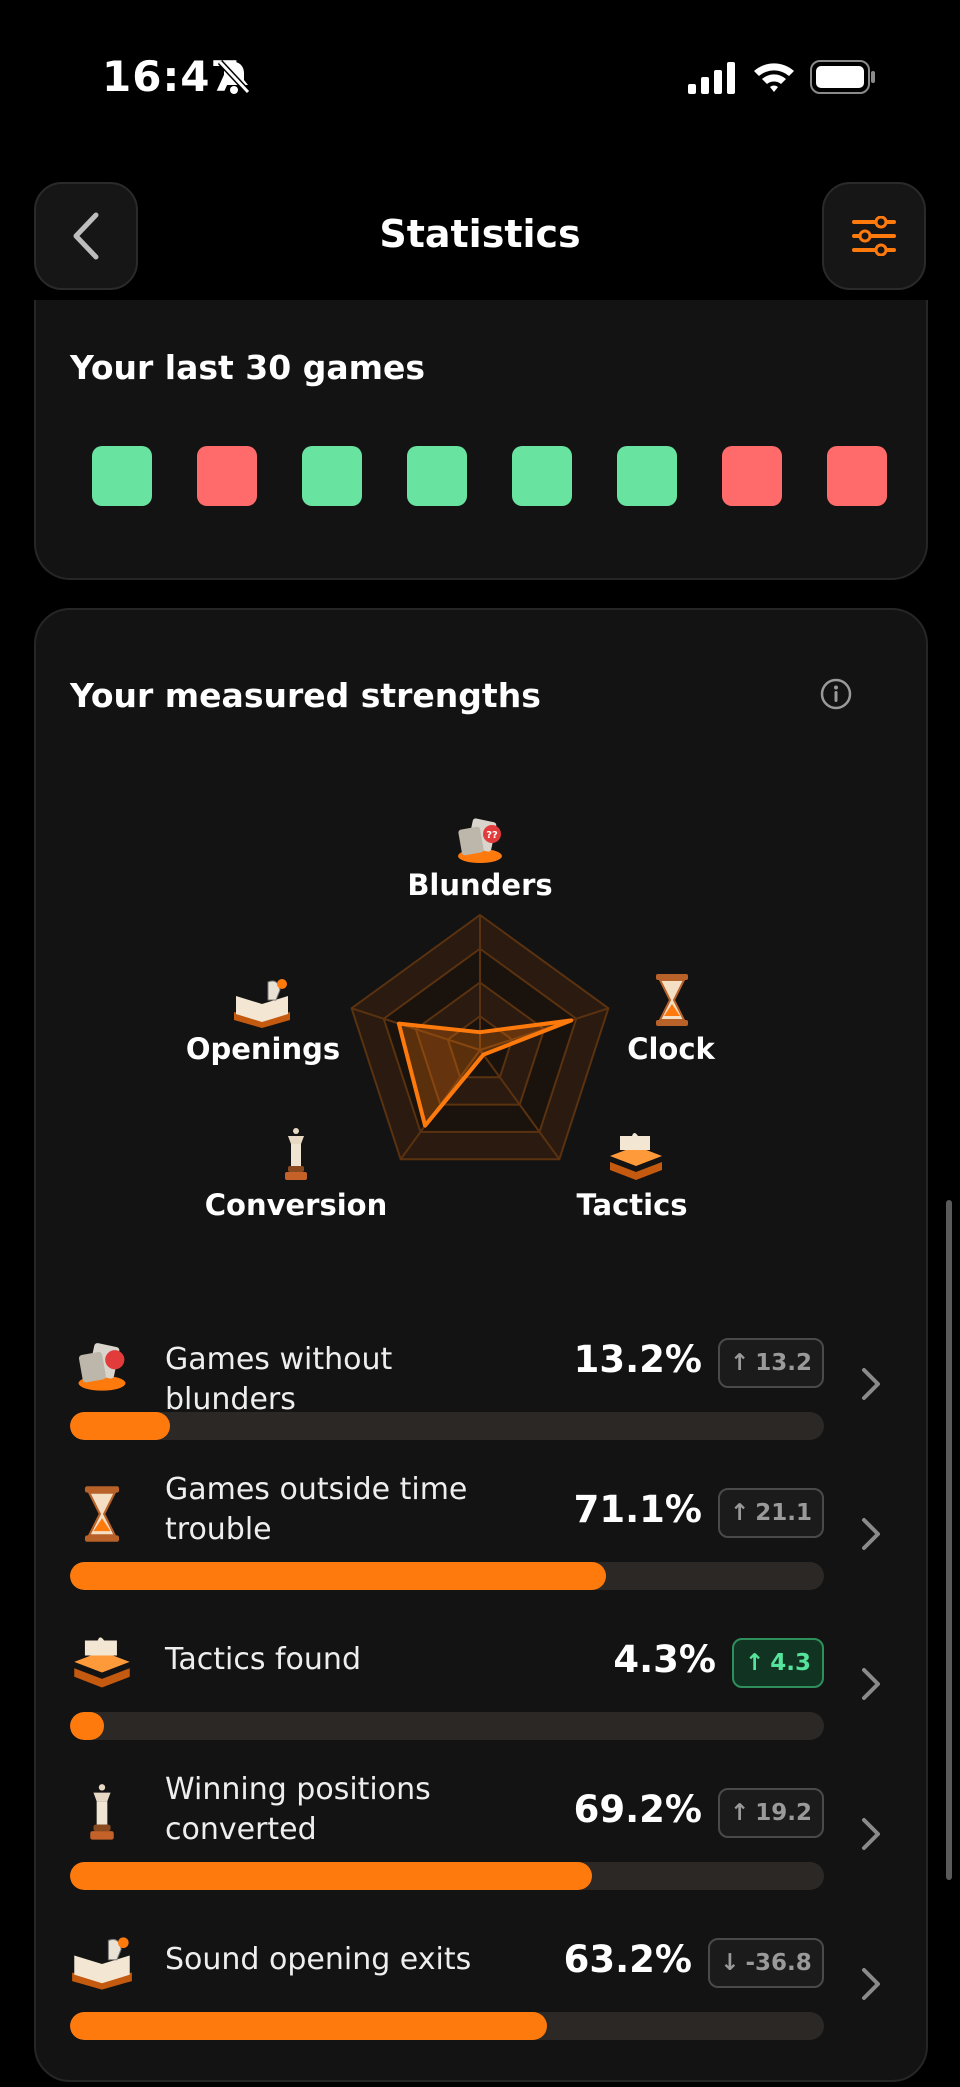 This screenshot has height=2087, width=960. I want to click on delta-badge: ↑ 19.2, so click(771, 1813).